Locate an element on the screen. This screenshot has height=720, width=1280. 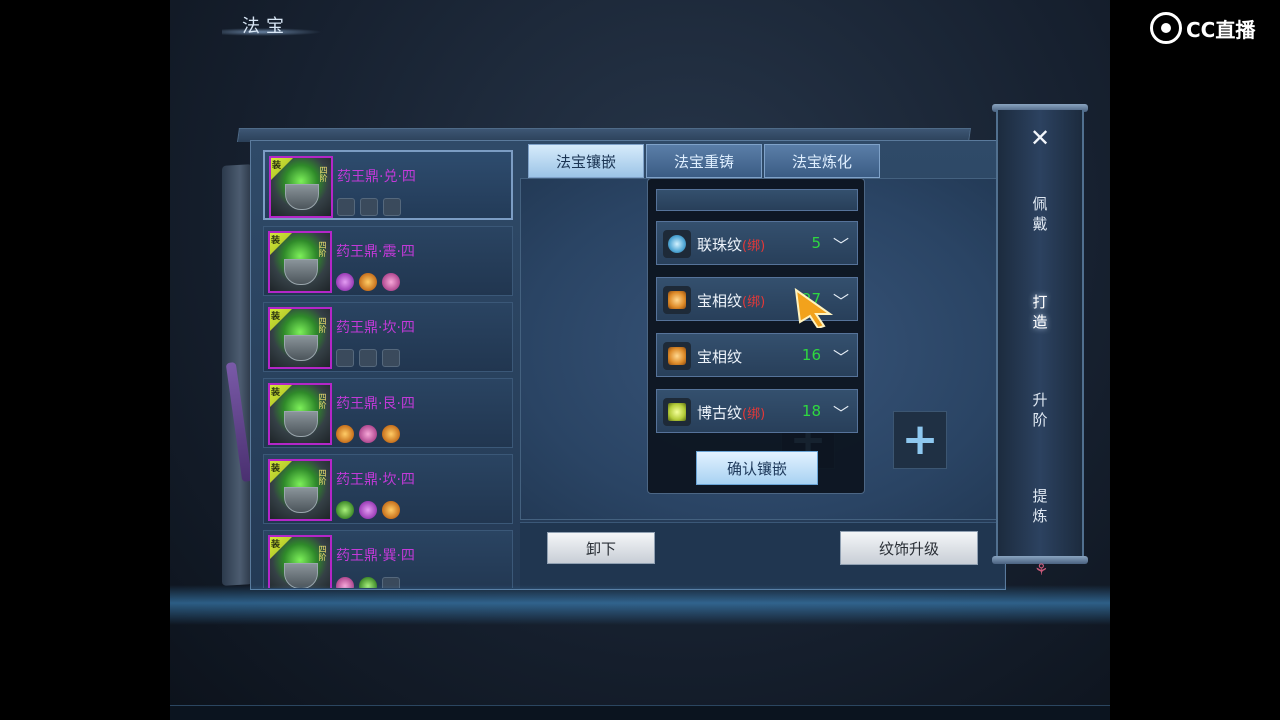
dropdown-row: 宝相纹 16 ﹀ is located at coordinates (757, 355).